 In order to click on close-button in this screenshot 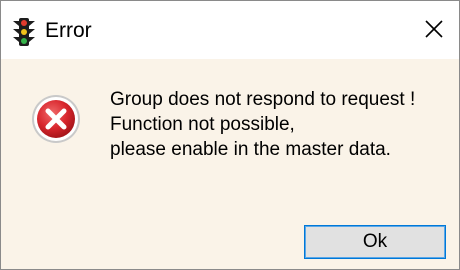, I will do `click(434, 29)`.